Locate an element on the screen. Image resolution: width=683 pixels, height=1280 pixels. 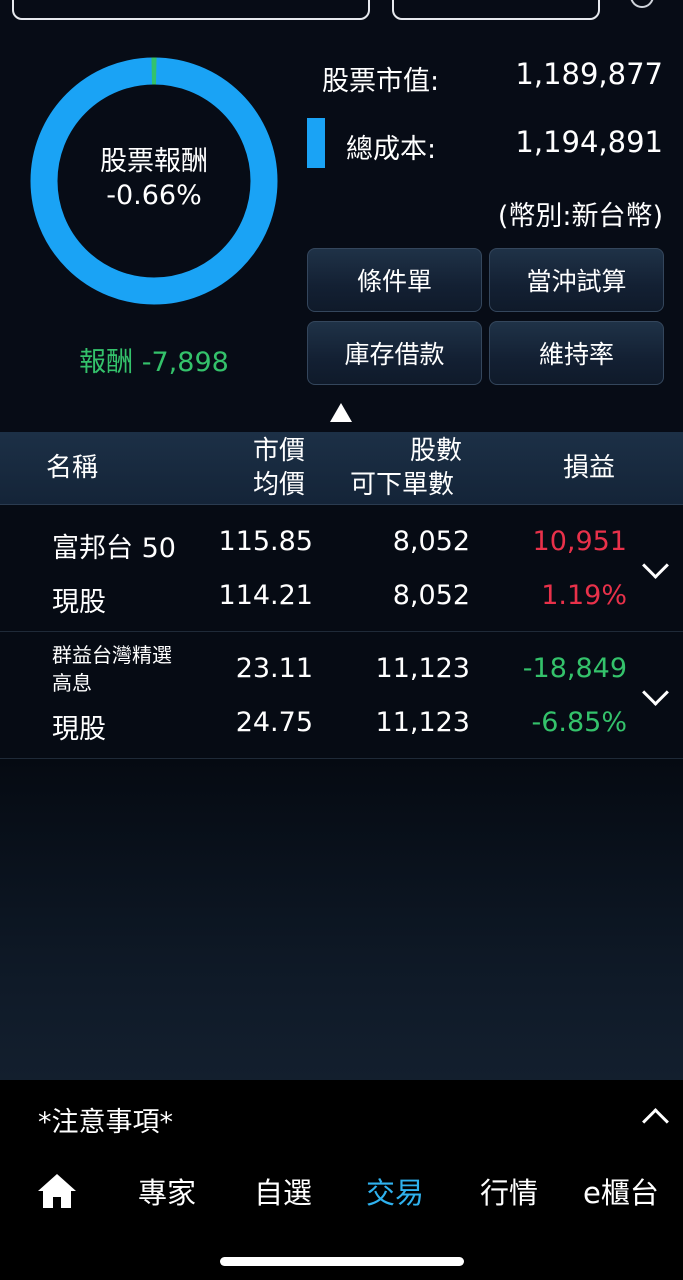
nav-item-watchlist: 自選 is located at coordinates (283, 1191).